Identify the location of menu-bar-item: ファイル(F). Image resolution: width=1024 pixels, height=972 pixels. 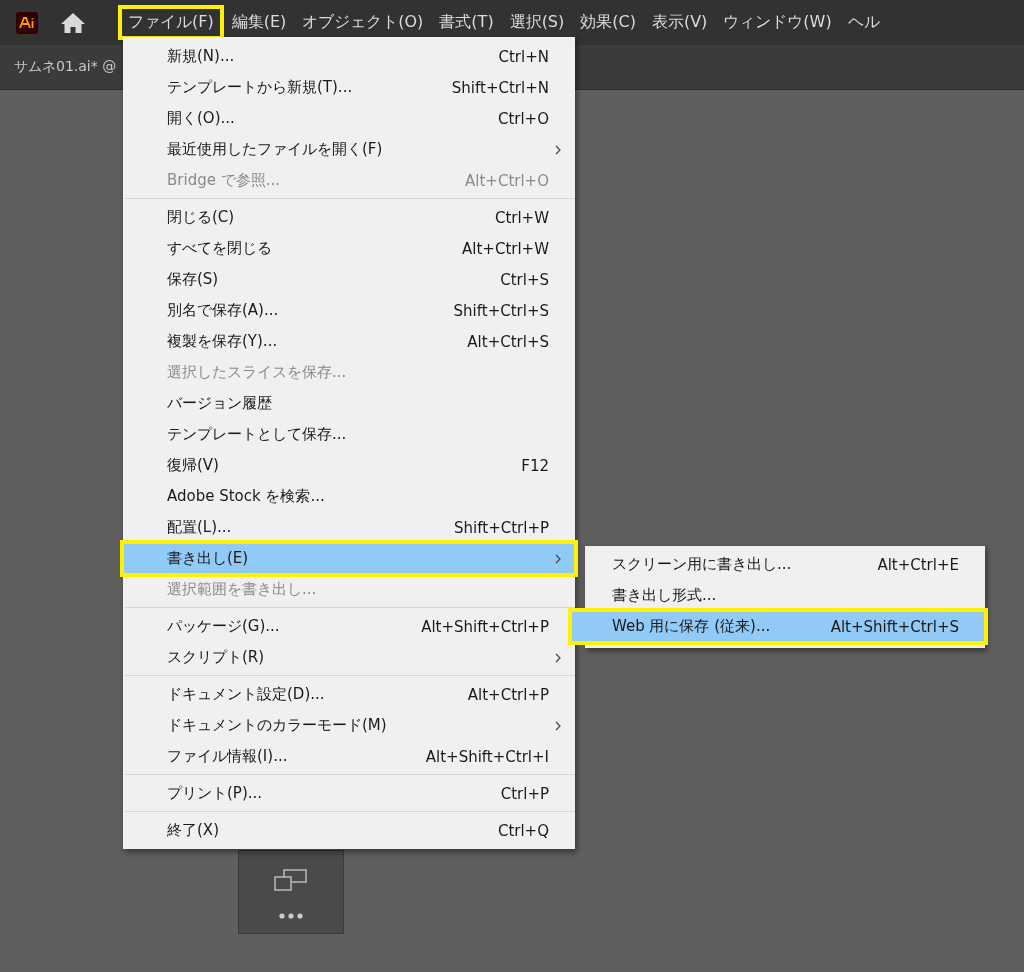
(171, 22).